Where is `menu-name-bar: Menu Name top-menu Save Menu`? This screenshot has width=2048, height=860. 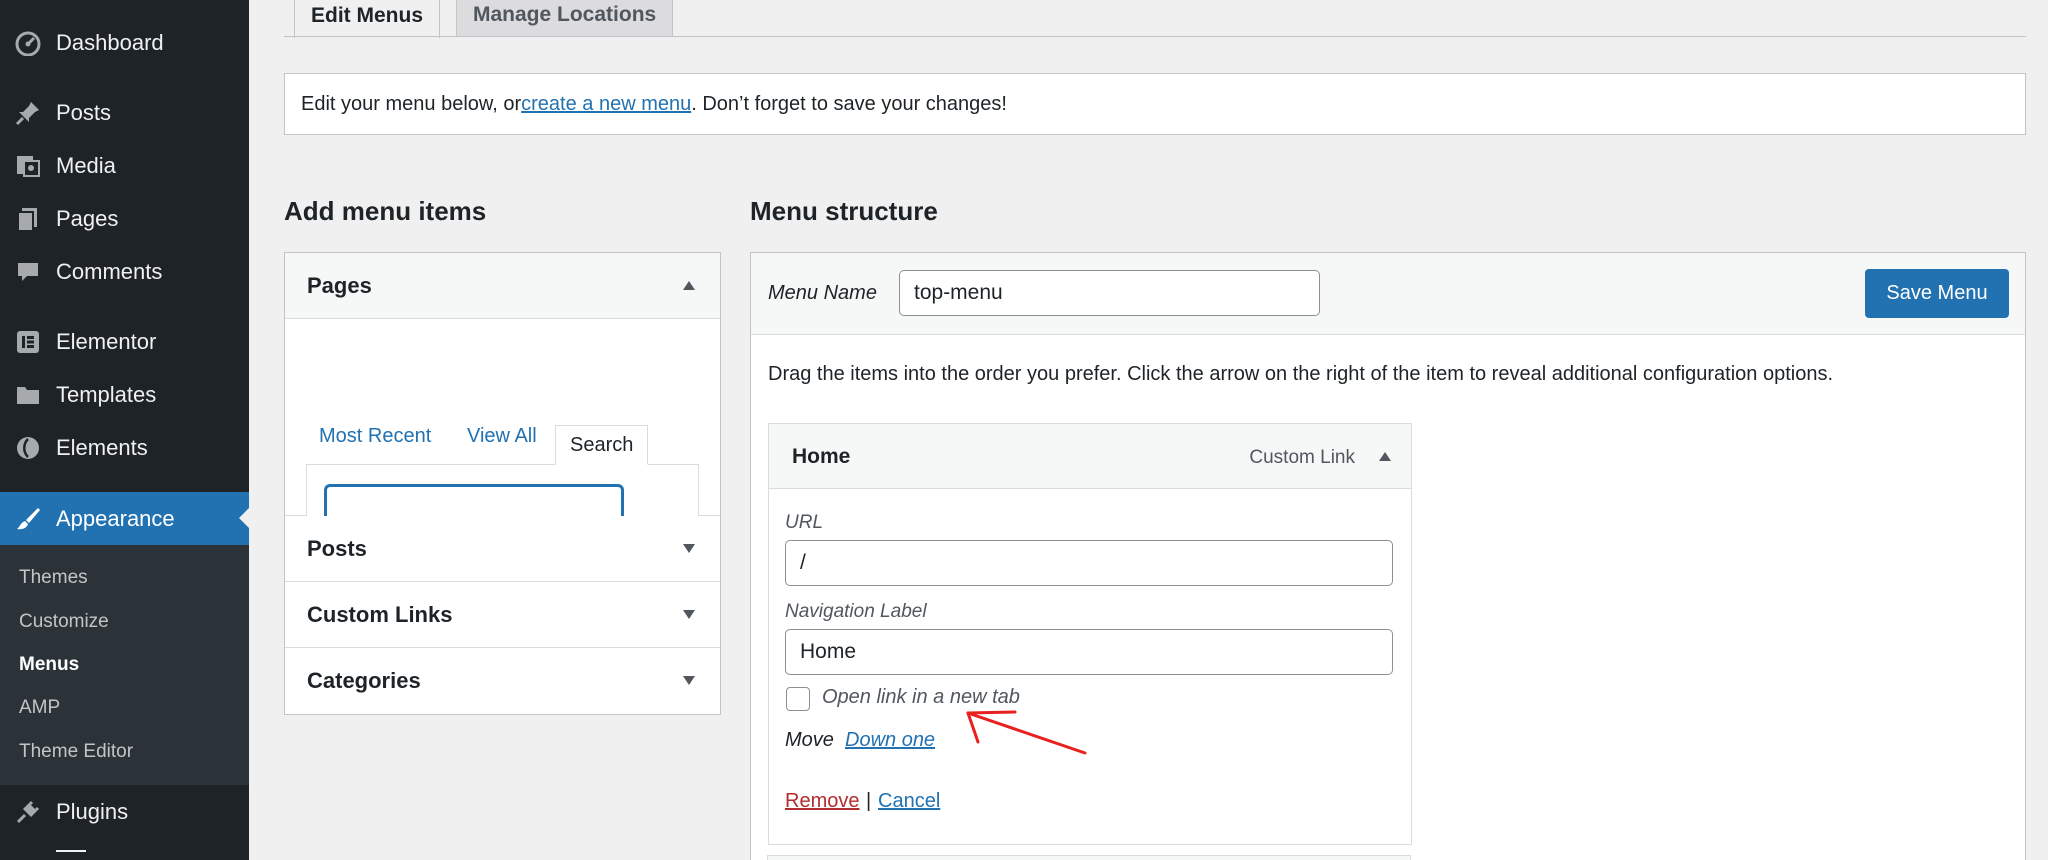 menu-name-bar: Menu Name top-menu Save Menu is located at coordinates (1388, 294).